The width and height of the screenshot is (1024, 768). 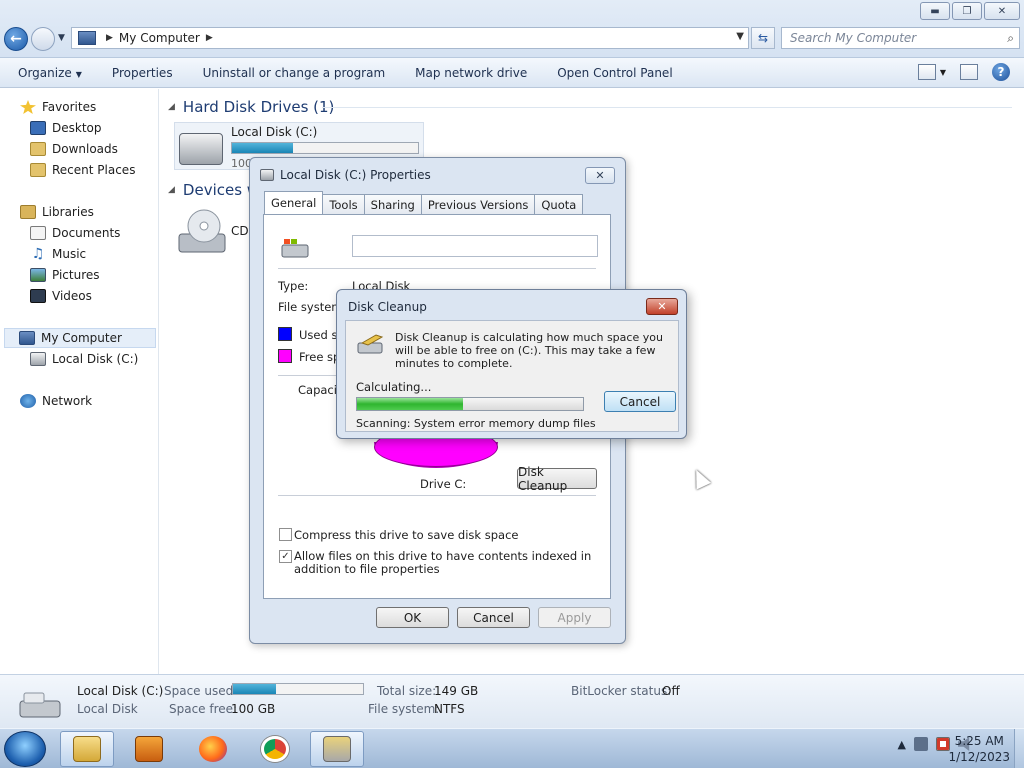 What do you see at coordinates (902, 744) in the screenshot?
I see `show-hidden-icons-icon: ▲` at bounding box center [902, 744].